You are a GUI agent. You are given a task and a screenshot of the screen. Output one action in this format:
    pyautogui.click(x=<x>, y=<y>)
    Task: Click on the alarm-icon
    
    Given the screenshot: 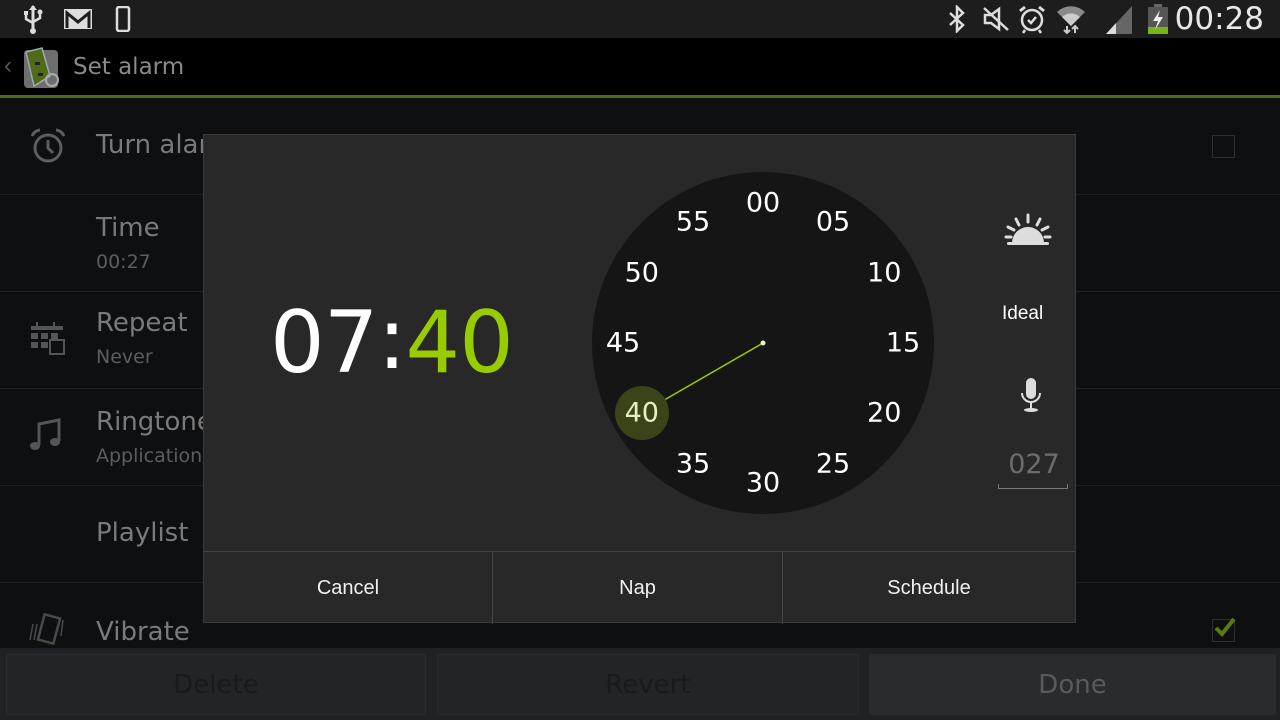 What is the action you would take?
    pyautogui.click(x=1032, y=19)
    